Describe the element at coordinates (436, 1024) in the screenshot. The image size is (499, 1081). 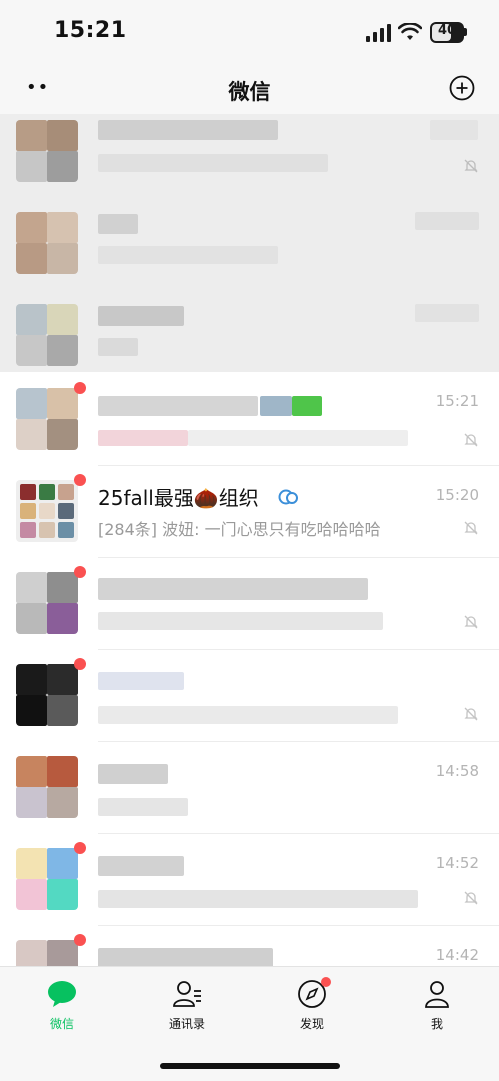
I see `tab-label: 我` at that location.